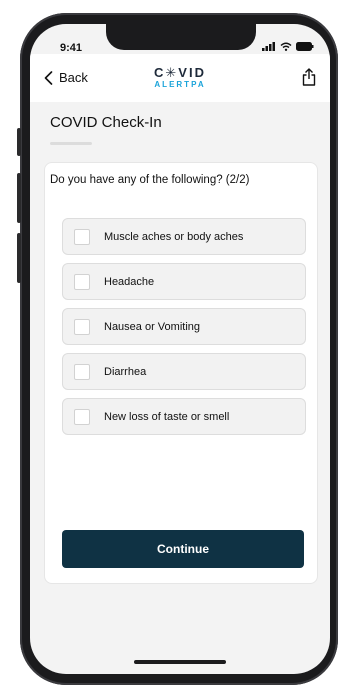  I want to click on volume-down-button, so click(19, 258).